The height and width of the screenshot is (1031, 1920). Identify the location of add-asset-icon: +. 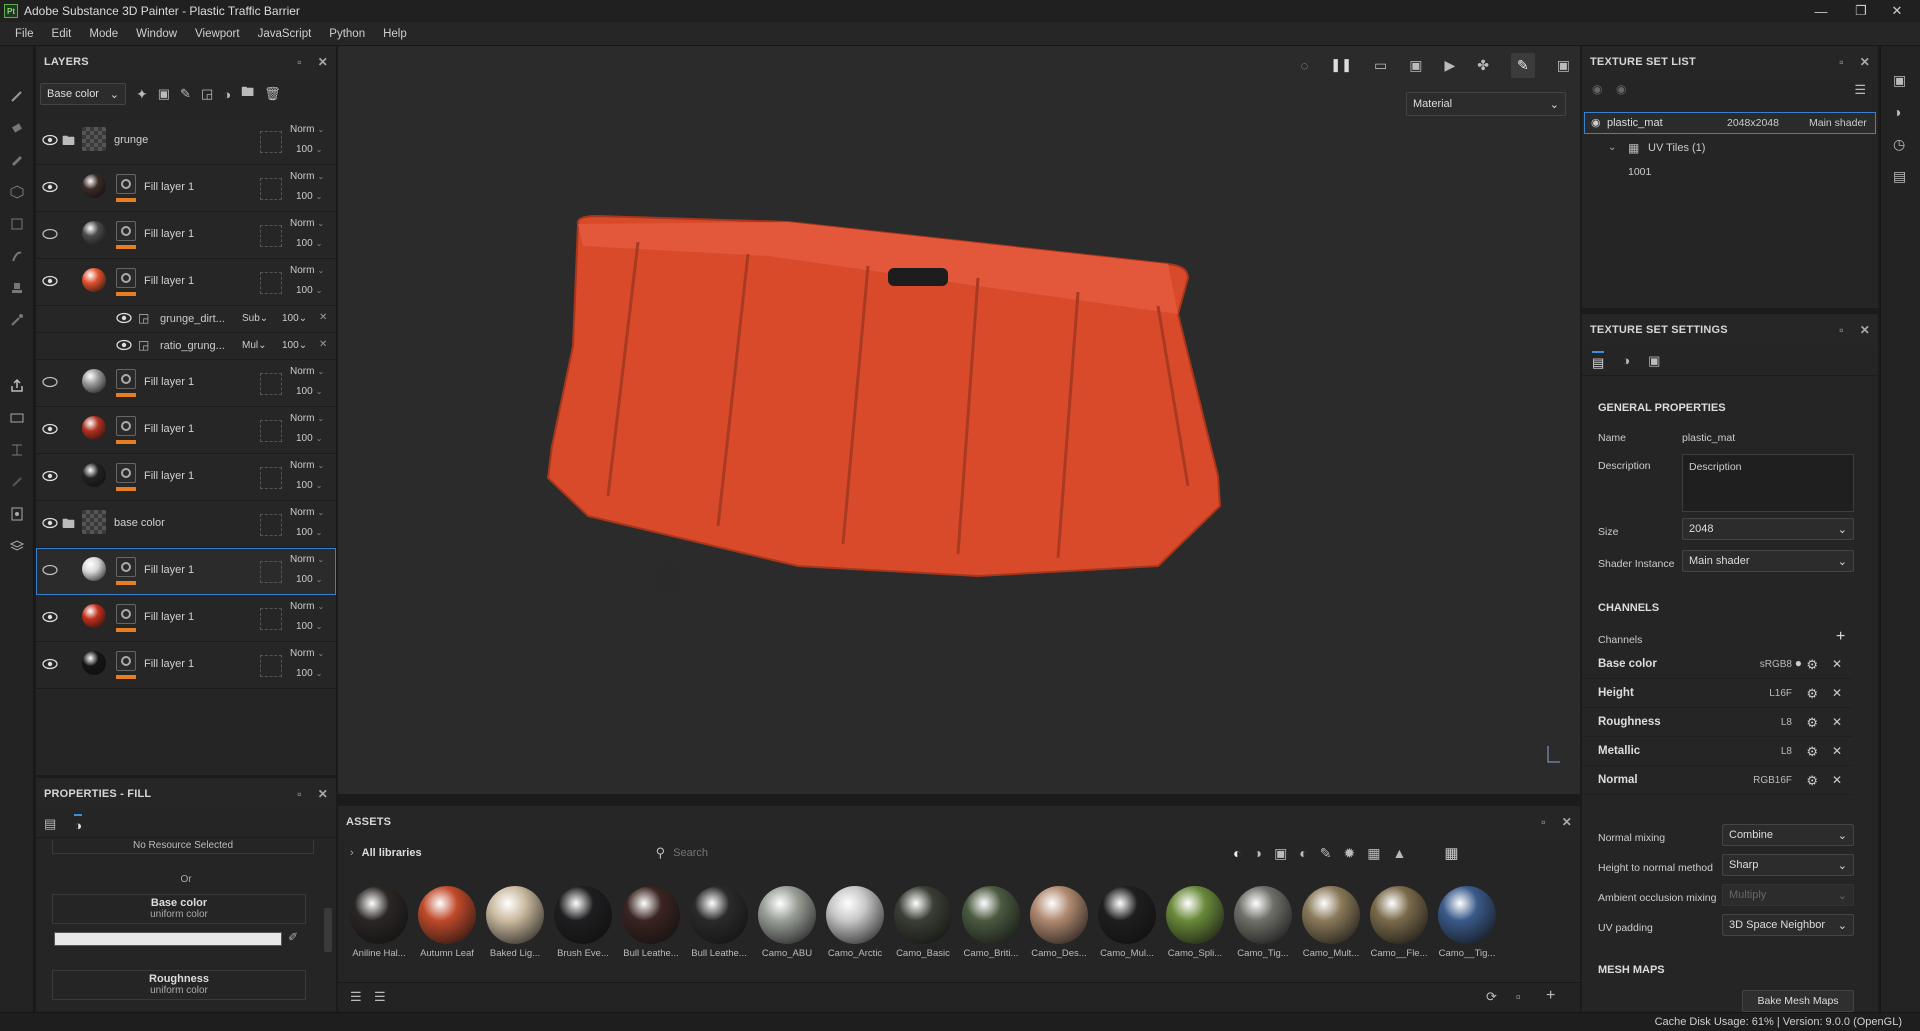
(1550, 996).